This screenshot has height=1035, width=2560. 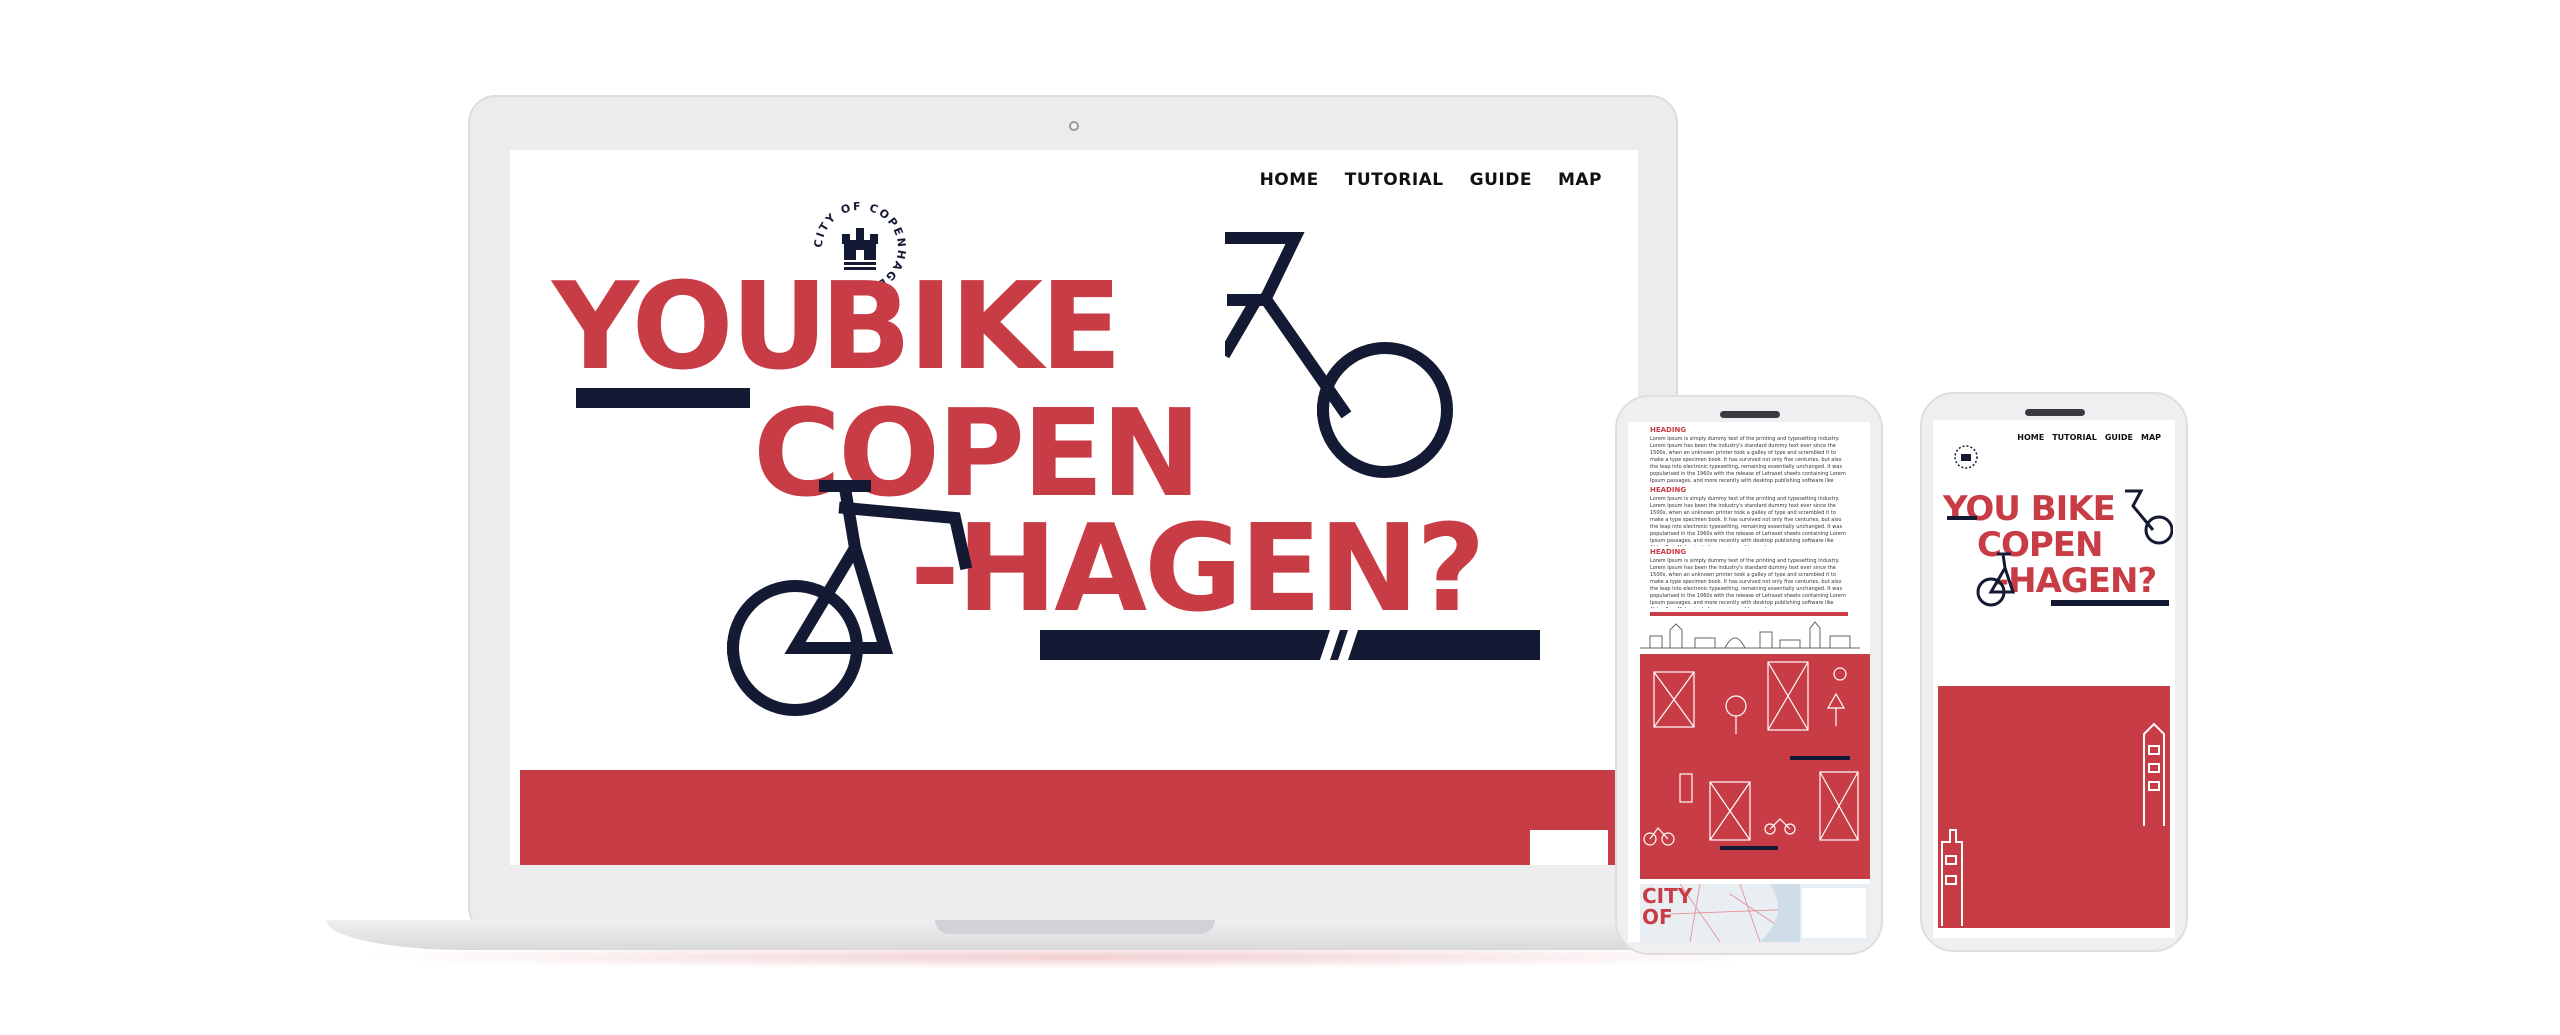 What do you see at coordinates (1996, 579) in the screenshot?
I see `mobile-bicycle-bottom-icon` at bounding box center [1996, 579].